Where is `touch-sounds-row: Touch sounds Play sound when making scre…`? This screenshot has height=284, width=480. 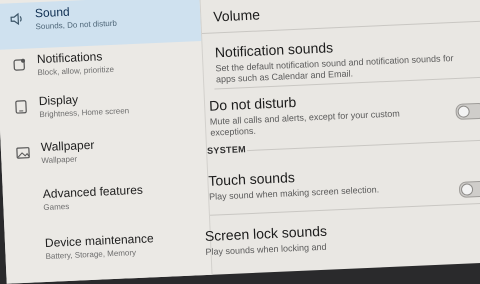
touch-sounds-row: Touch sounds Play sound when making scre… is located at coordinates (344, 181).